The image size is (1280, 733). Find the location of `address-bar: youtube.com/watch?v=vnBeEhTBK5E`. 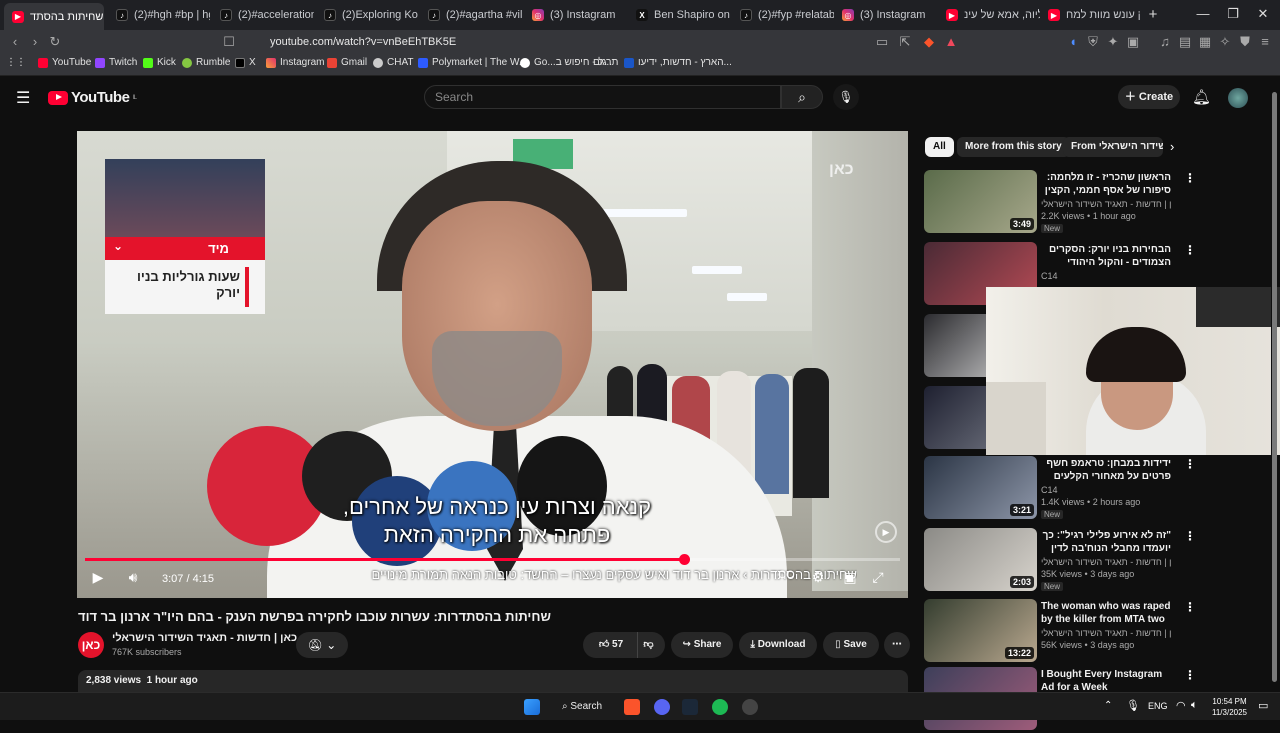

address-bar: youtube.com/watch?v=vnBeEhTBK5E is located at coordinates (553, 42).